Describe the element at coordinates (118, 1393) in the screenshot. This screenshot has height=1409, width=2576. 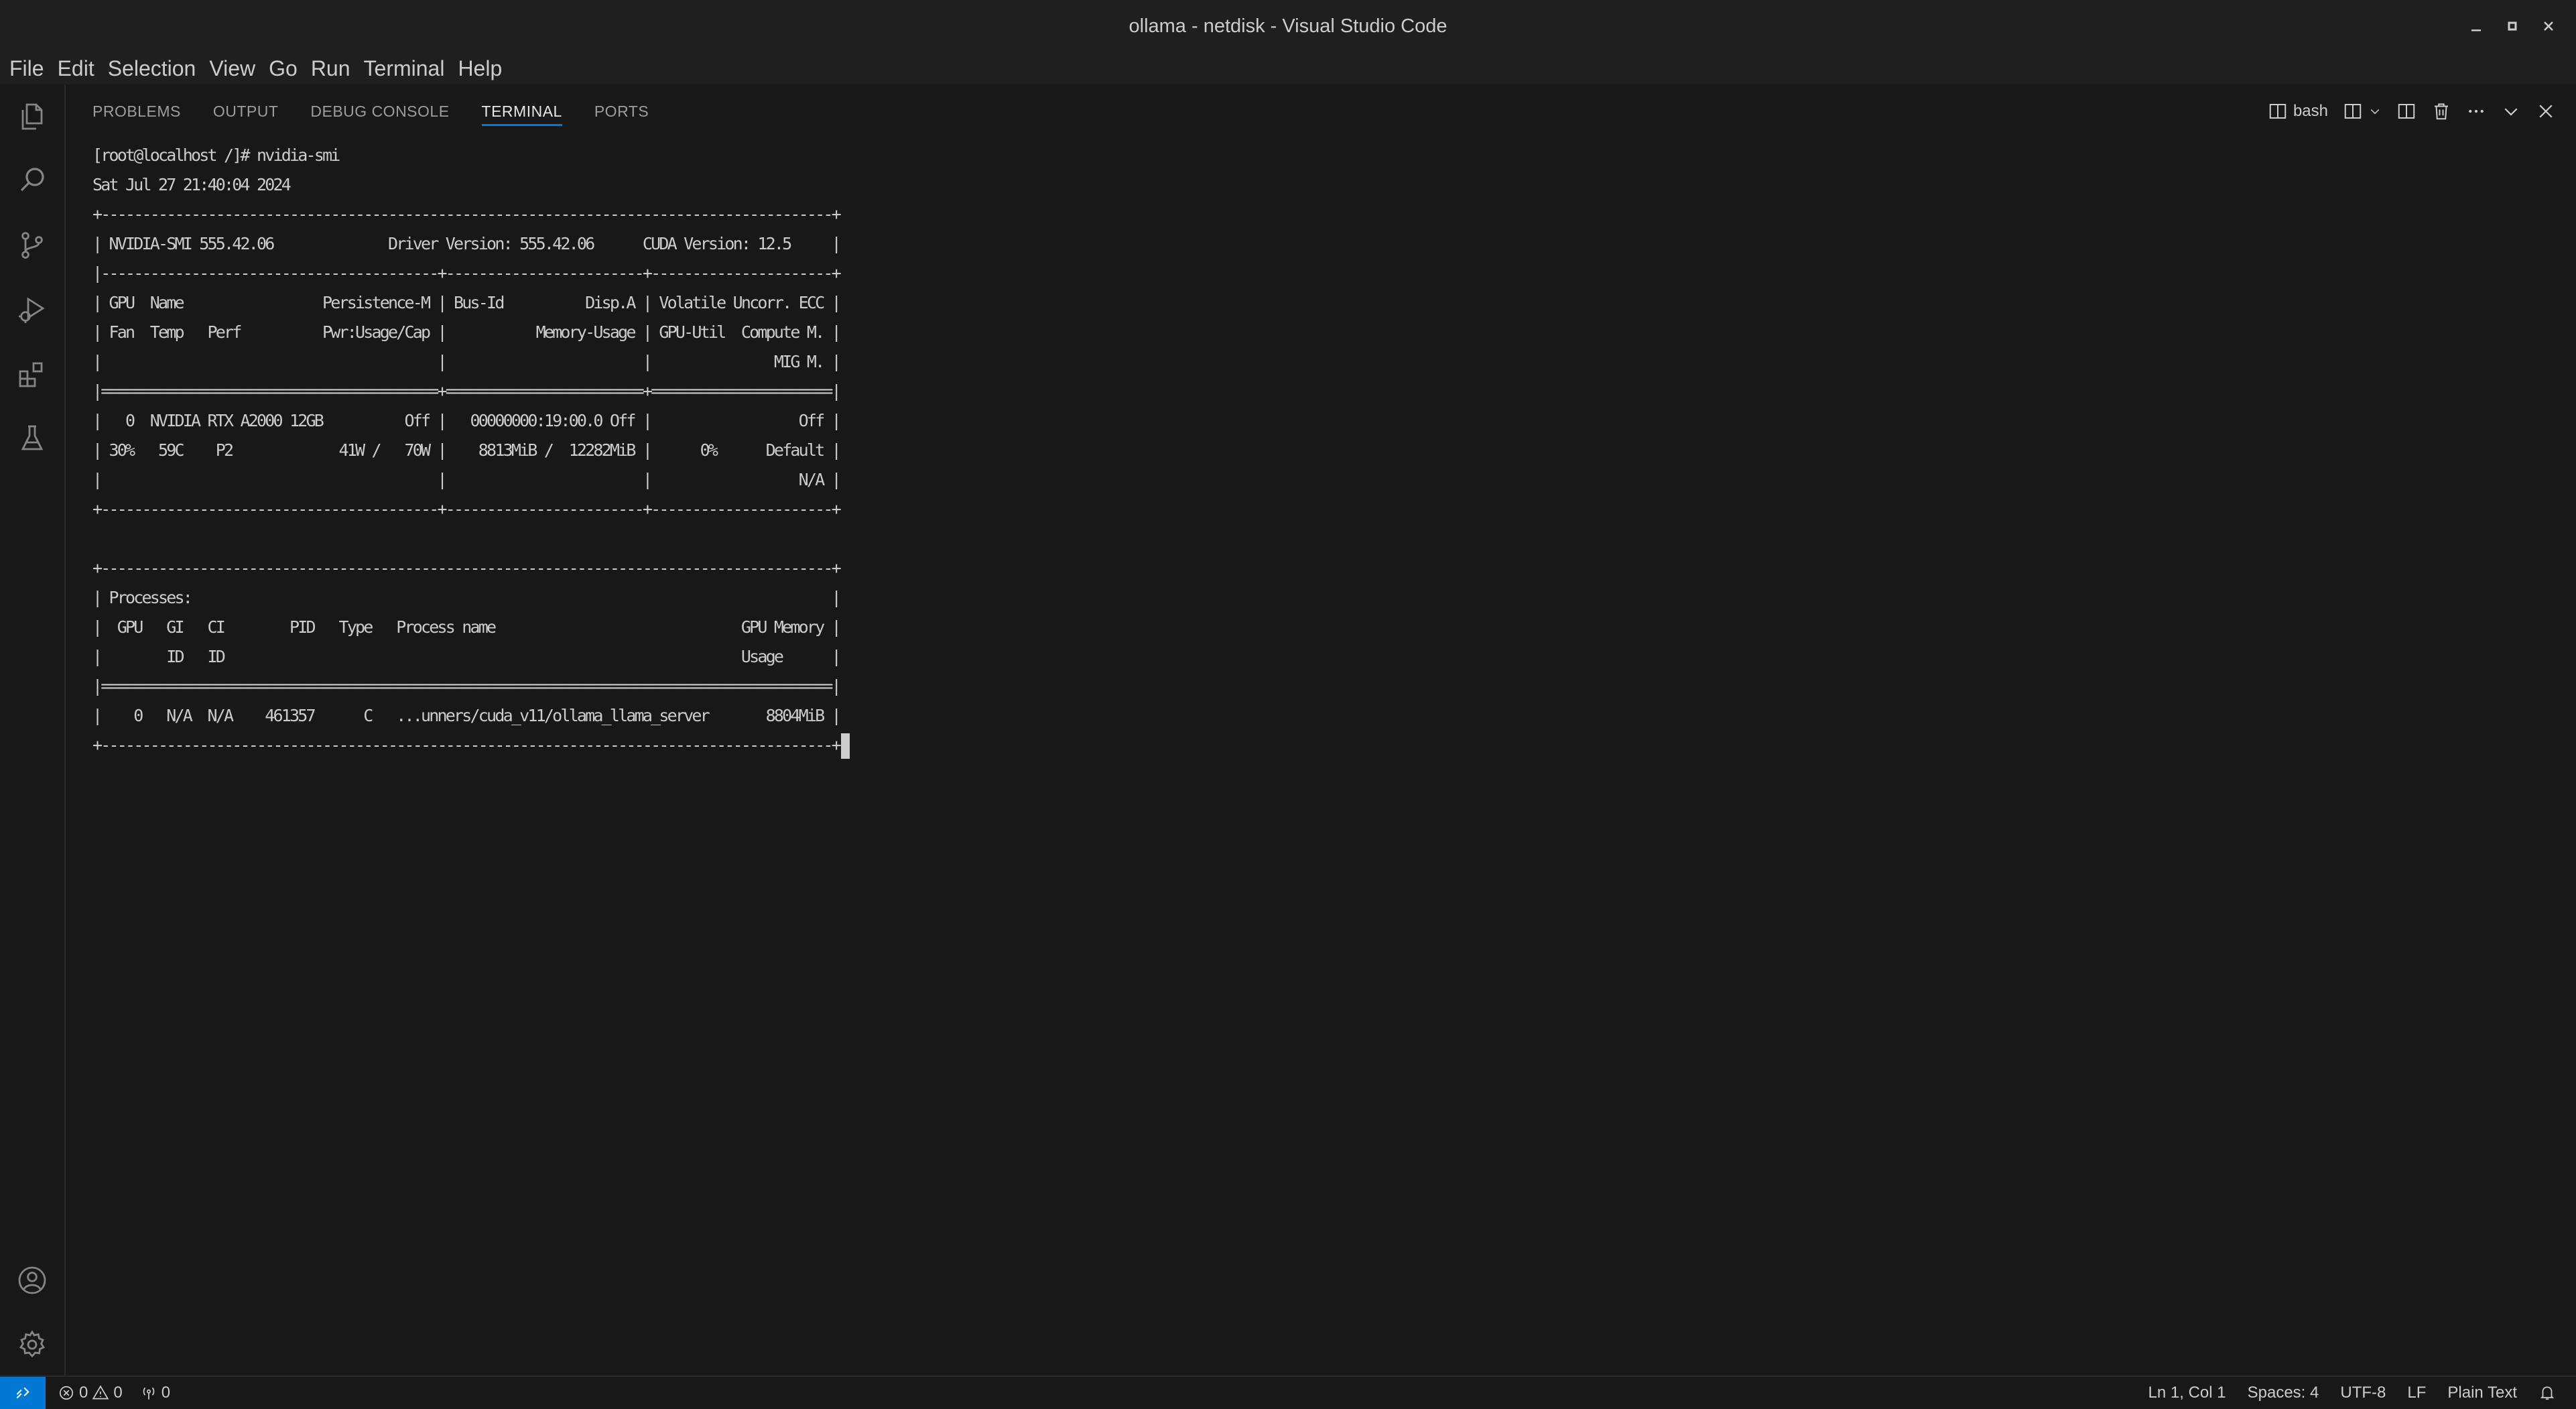
I see `warning-count: 0` at that location.